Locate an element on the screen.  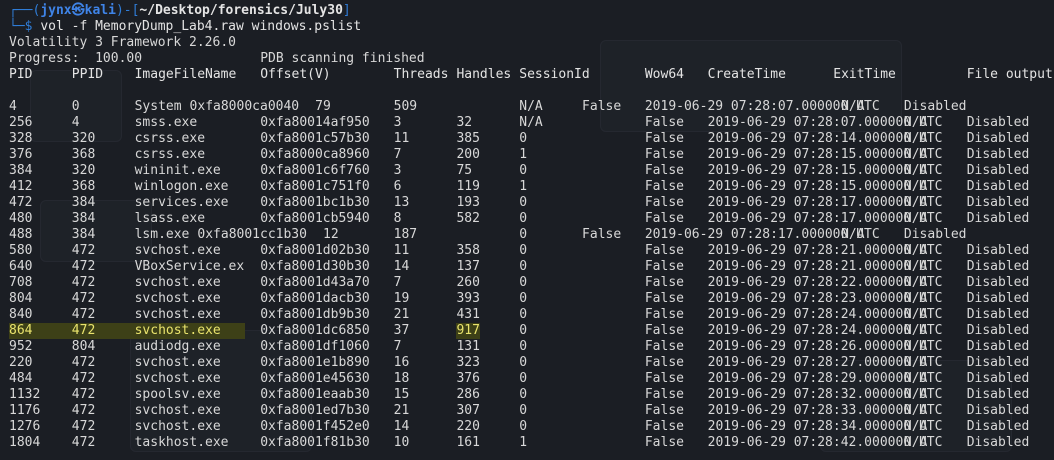
cell-threads: 14 is located at coordinates (401, 426).